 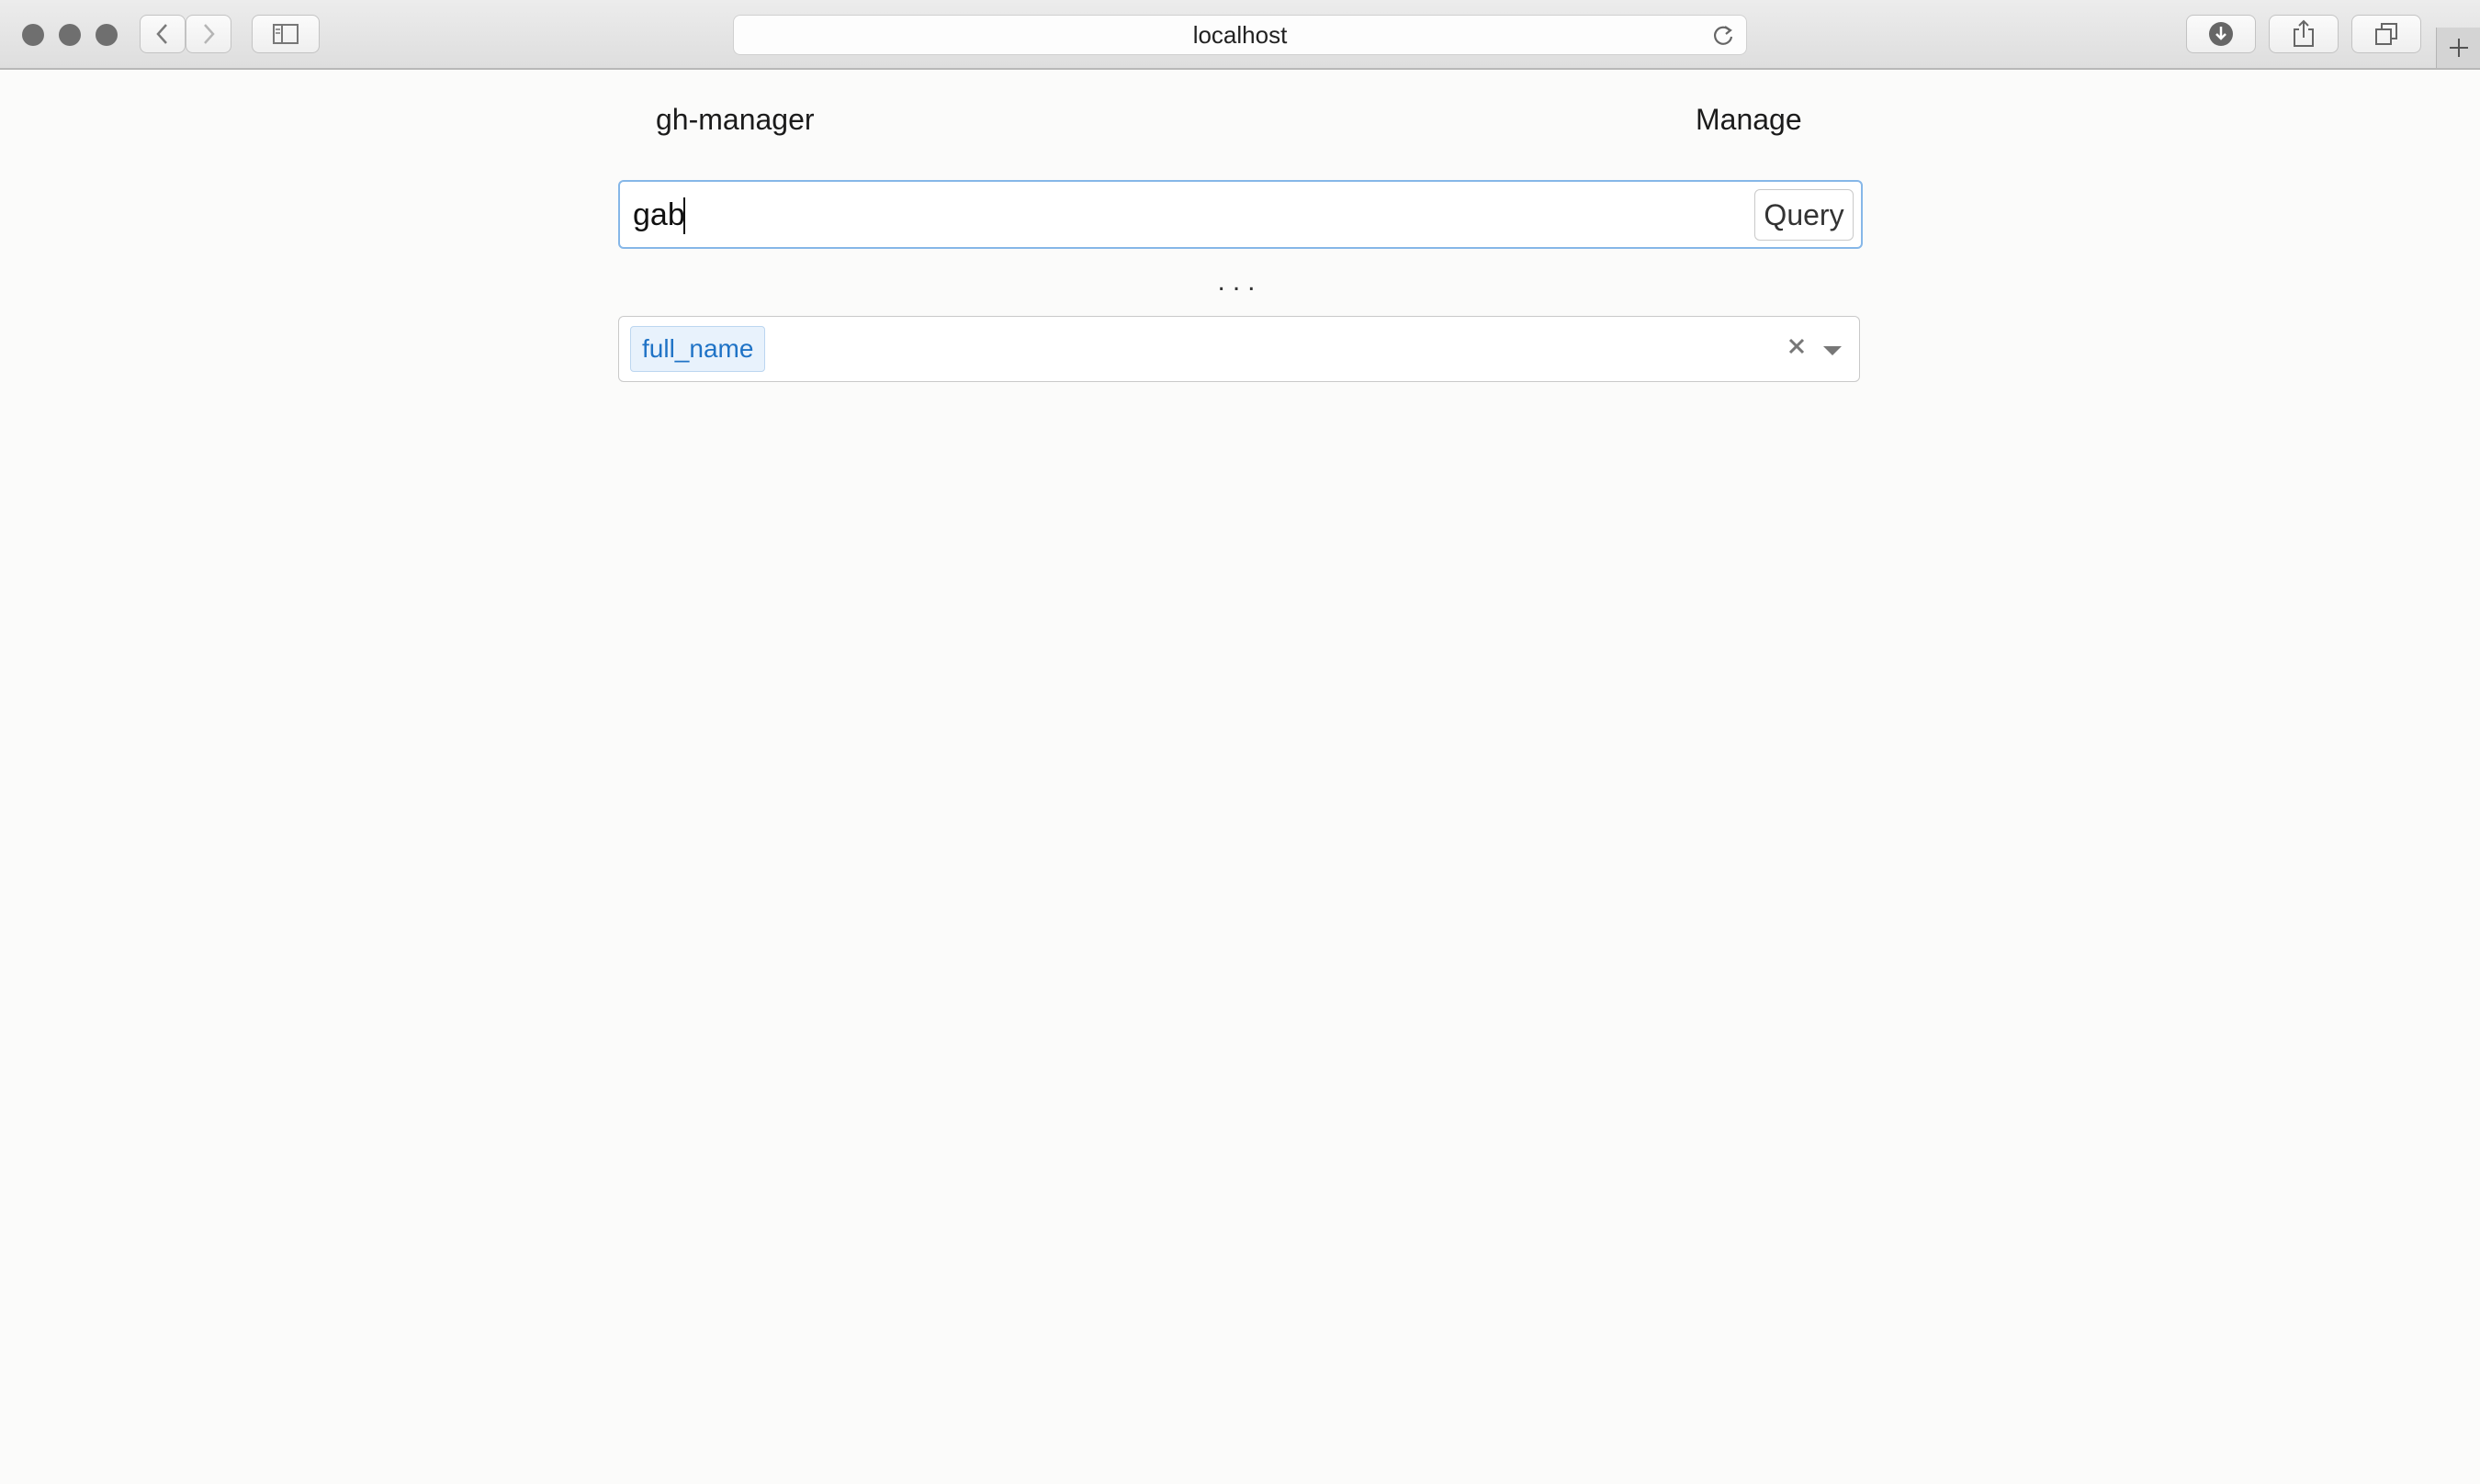 I want to click on tabs-icon, so click(x=2386, y=34).